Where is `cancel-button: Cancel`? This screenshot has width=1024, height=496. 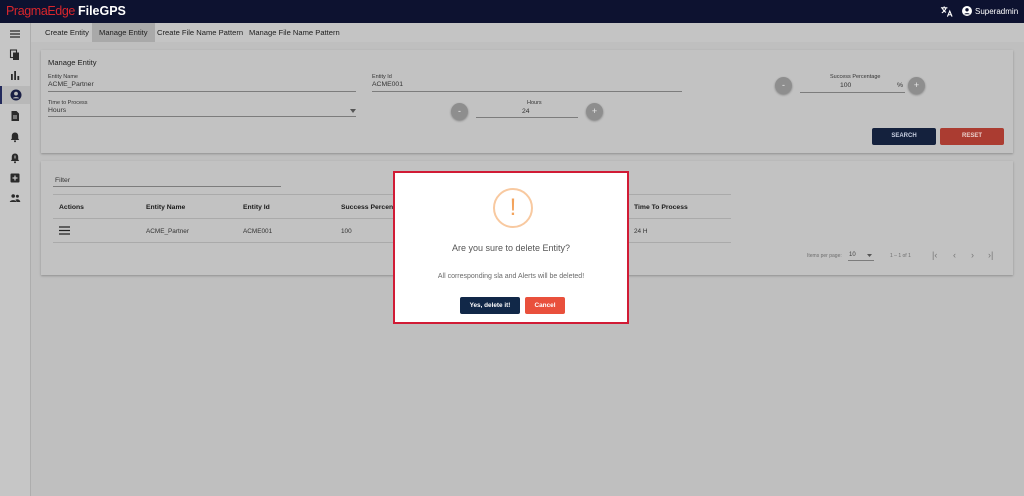 cancel-button: Cancel is located at coordinates (545, 305).